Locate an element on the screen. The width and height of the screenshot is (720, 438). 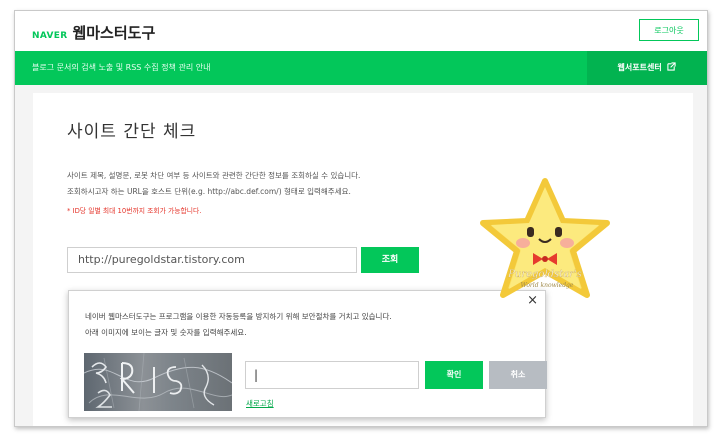
notice-bar: 블로그 문서의 검색 노출 및 RSS 수집 정책 관리 안내 웹서포트센터 is located at coordinates (361, 68).